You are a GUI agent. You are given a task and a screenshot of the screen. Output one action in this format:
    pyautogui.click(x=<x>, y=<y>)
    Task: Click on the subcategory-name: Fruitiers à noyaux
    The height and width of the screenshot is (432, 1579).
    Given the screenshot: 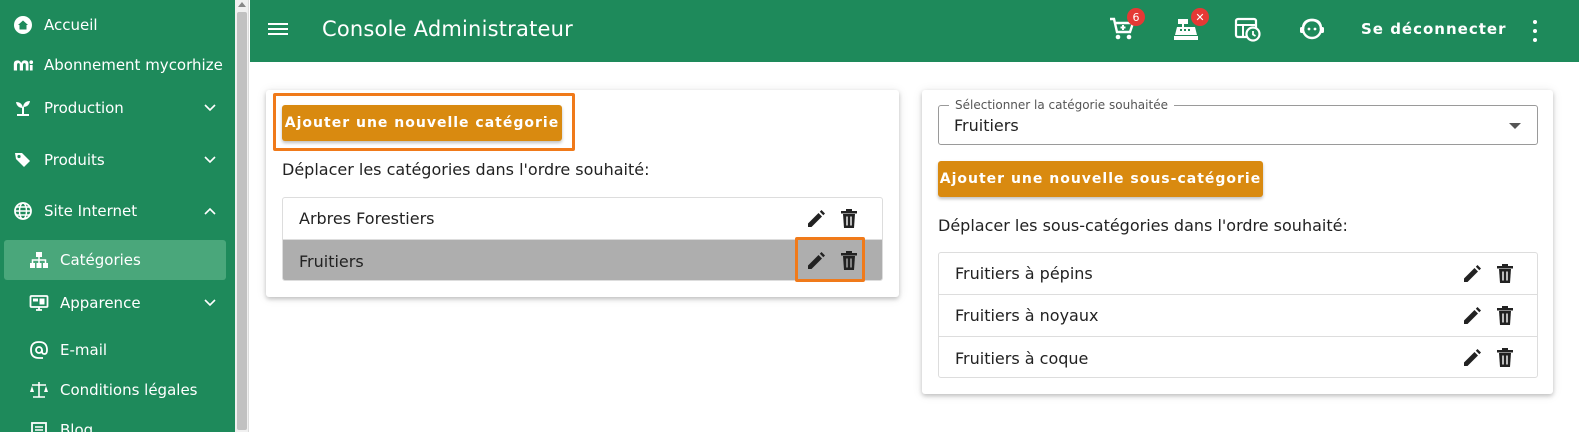 What is the action you would take?
    pyautogui.click(x=1027, y=315)
    